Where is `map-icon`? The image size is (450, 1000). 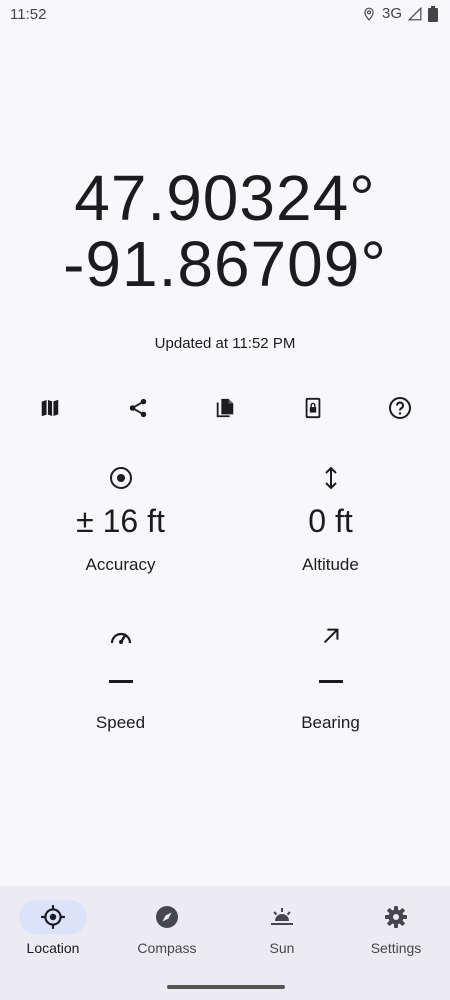
map-icon is located at coordinates (50, 408).